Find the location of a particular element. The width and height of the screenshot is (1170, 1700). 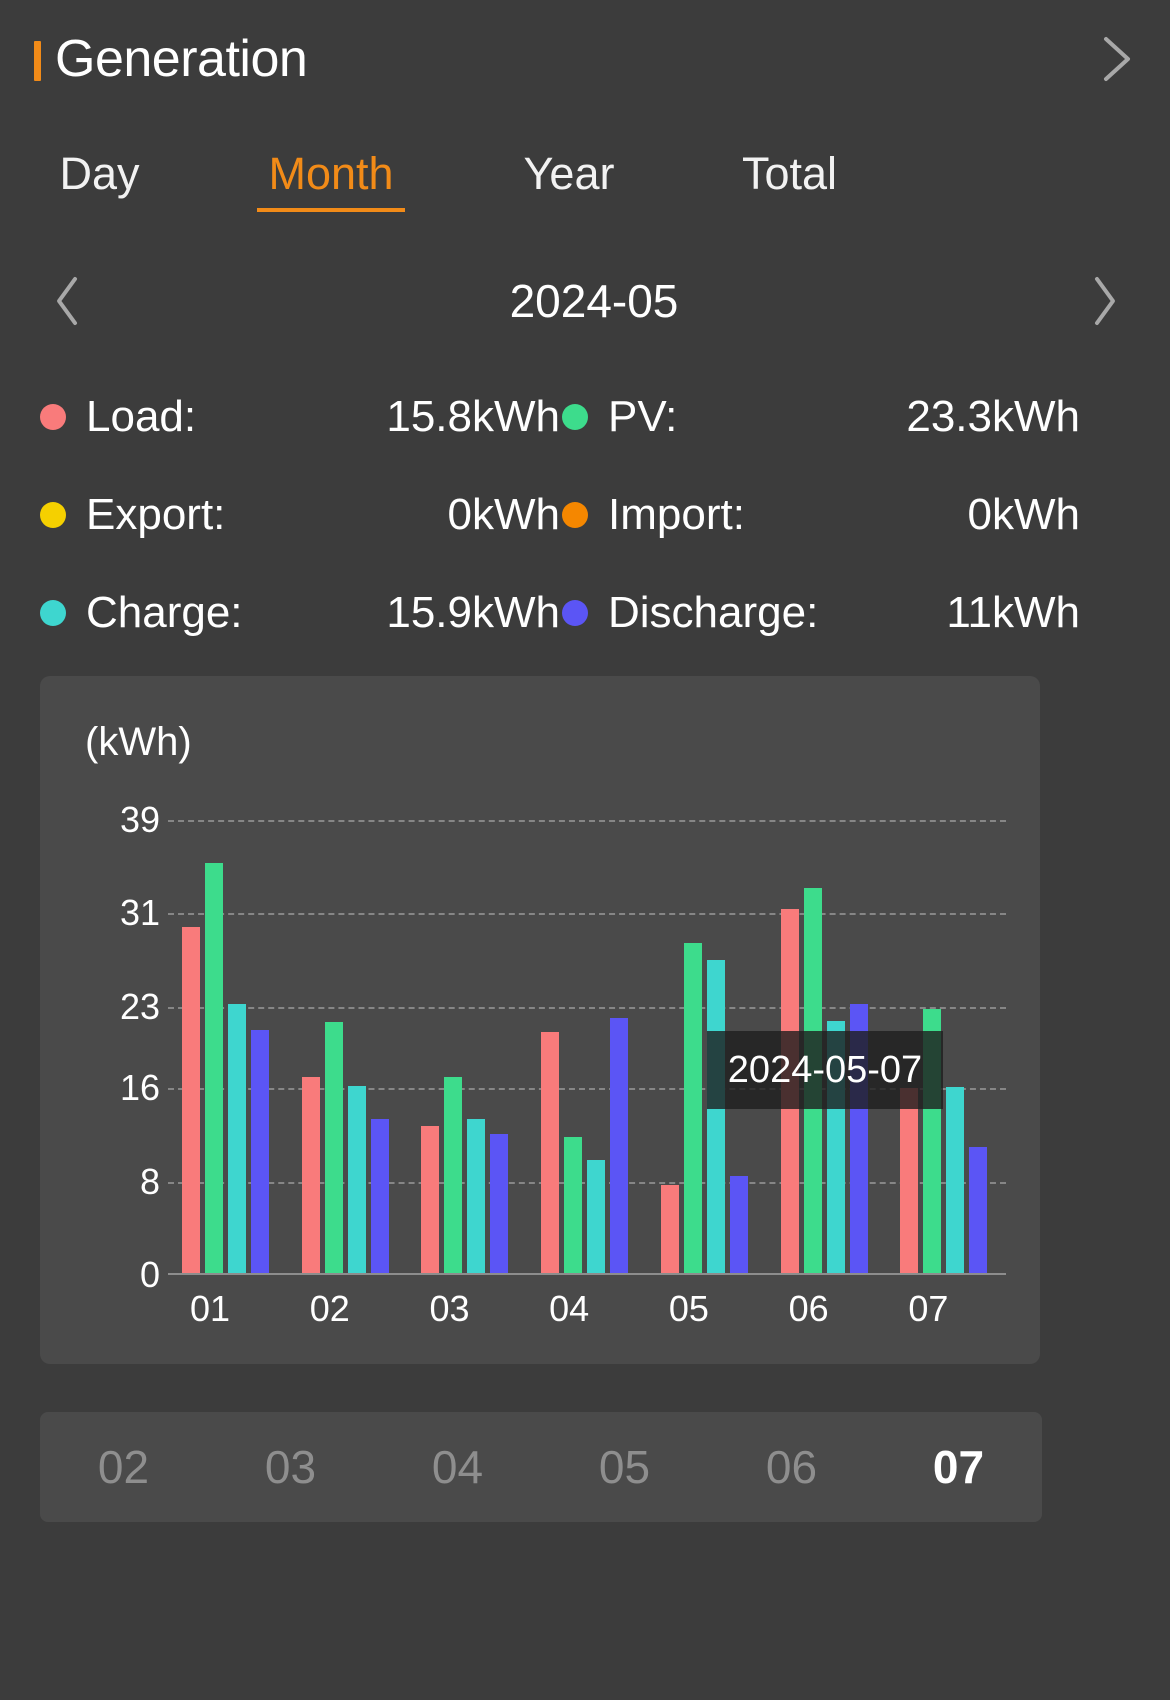

stat-pv-value: 23.3kWh is located at coordinates (993, 416).